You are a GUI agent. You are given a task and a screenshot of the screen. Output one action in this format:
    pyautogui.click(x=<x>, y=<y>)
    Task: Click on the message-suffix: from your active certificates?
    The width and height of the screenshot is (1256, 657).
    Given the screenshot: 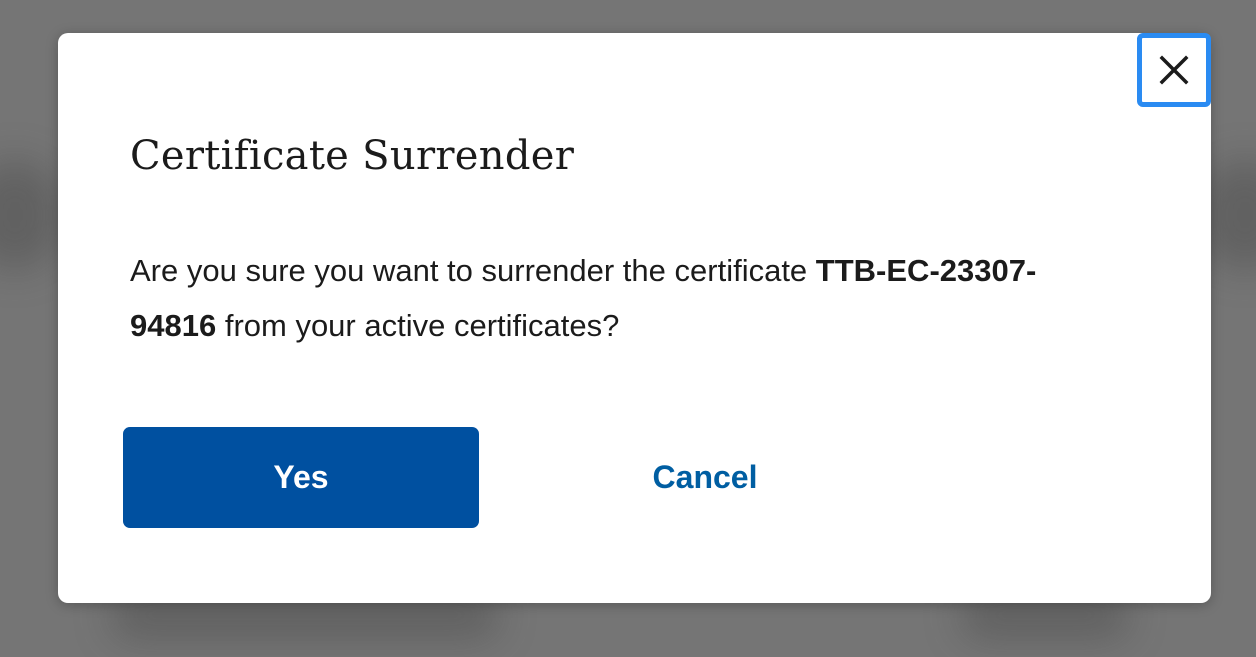 What is the action you would take?
    pyautogui.click(x=418, y=325)
    